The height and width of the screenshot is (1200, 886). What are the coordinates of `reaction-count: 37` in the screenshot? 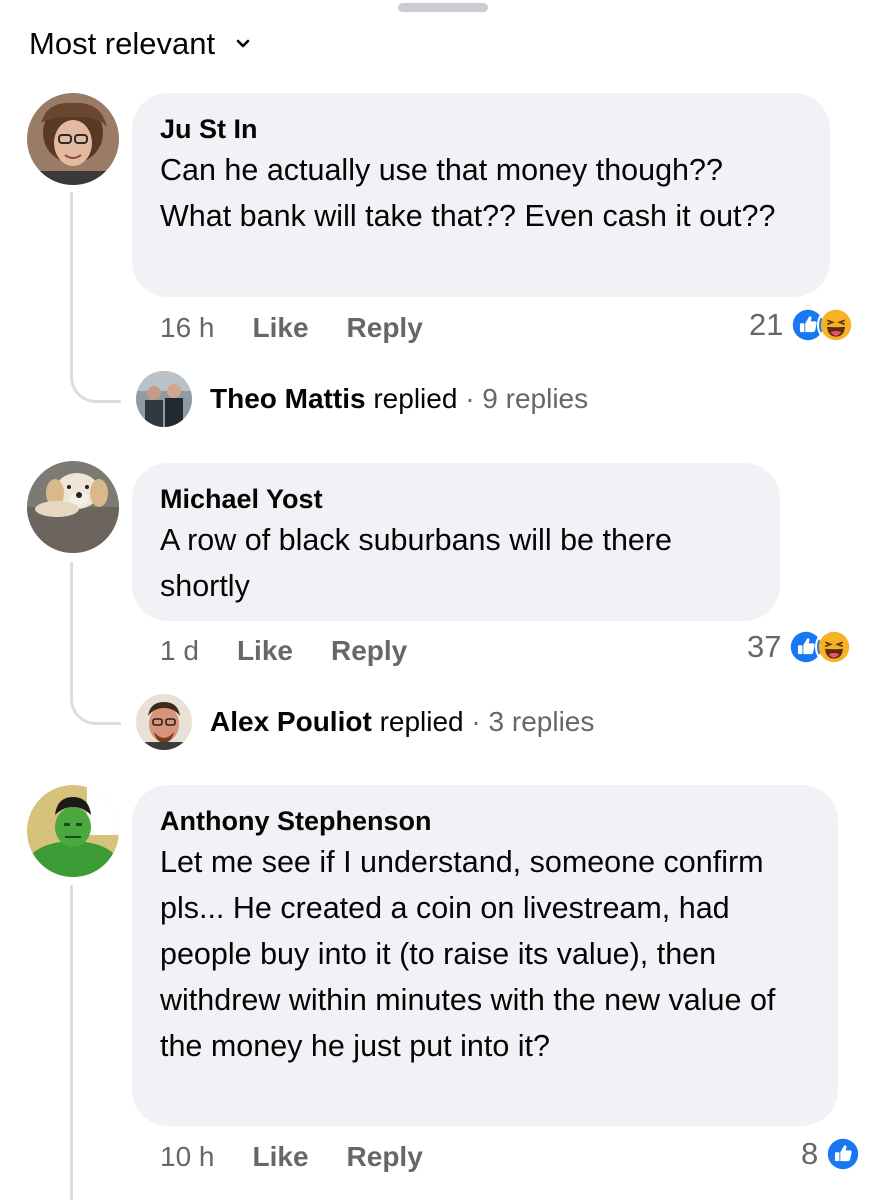 It's located at (764, 646).